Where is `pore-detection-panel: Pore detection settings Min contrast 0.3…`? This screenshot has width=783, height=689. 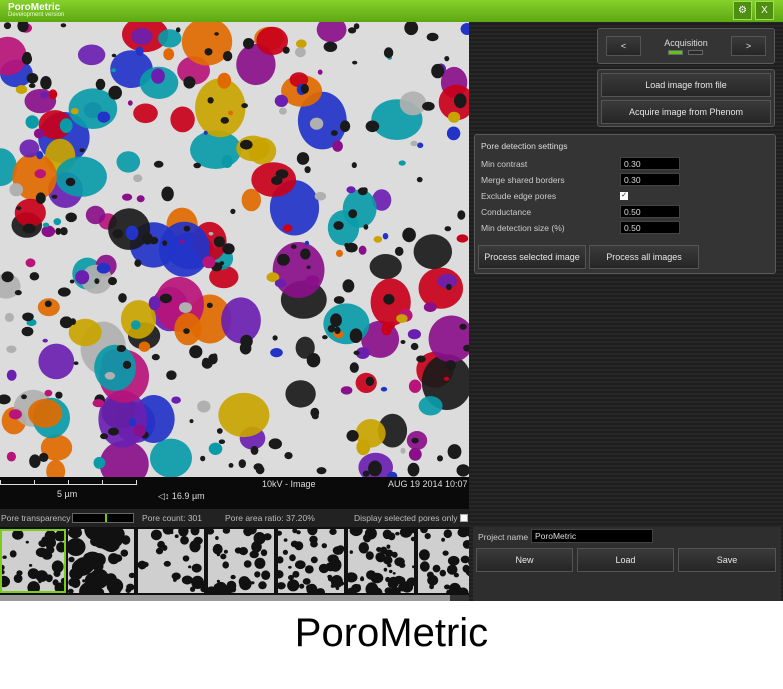
pore-detection-panel: Pore detection settings Min contrast 0.3… is located at coordinates (625, 204).